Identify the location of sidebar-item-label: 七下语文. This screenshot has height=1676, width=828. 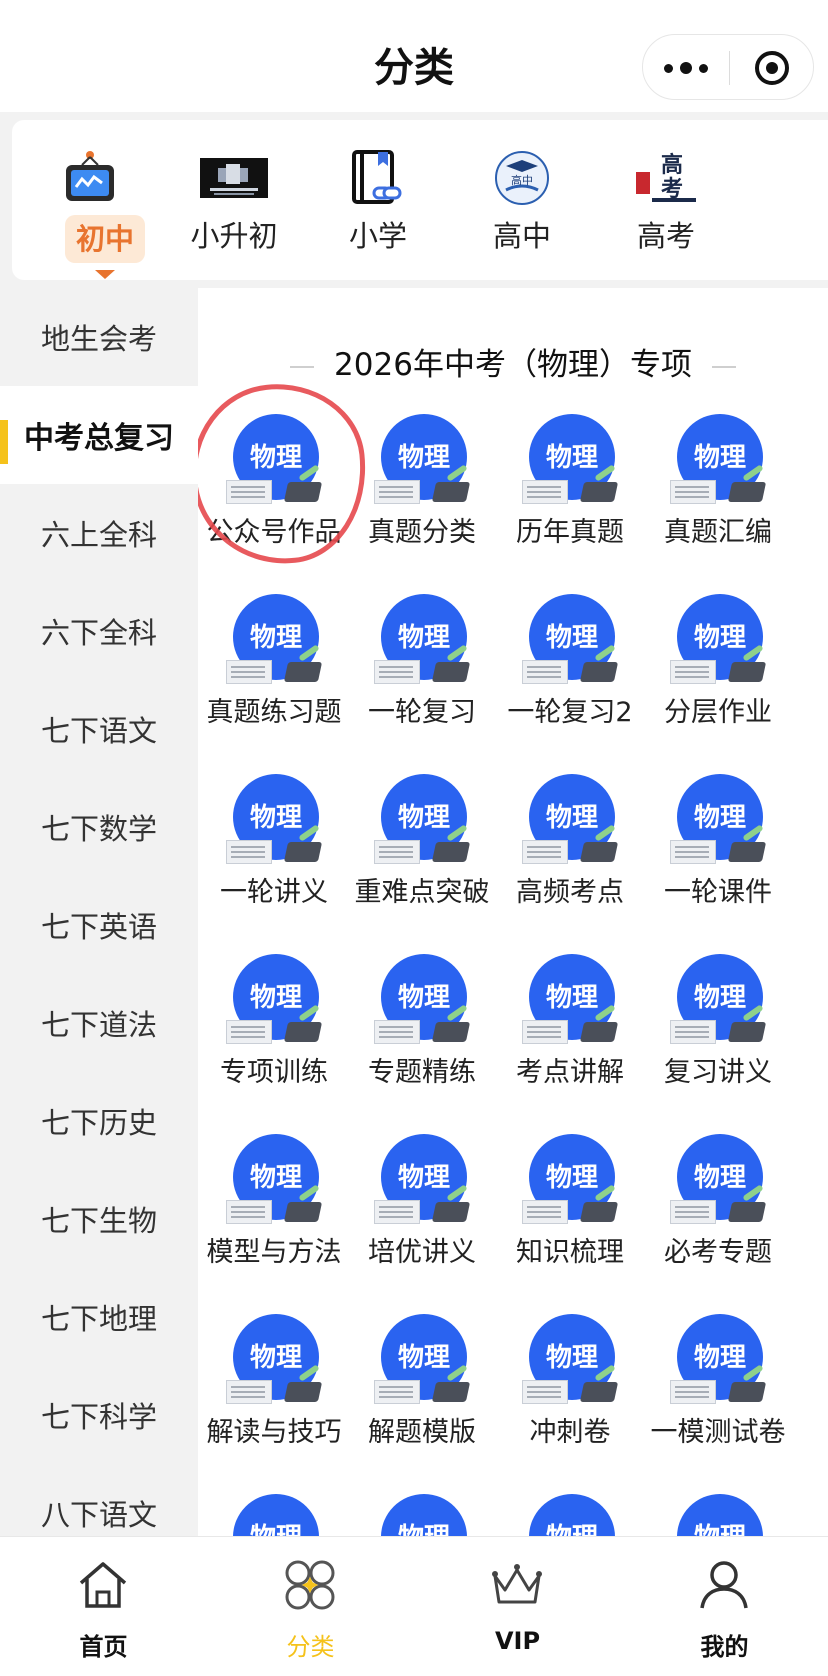
(98, 731).